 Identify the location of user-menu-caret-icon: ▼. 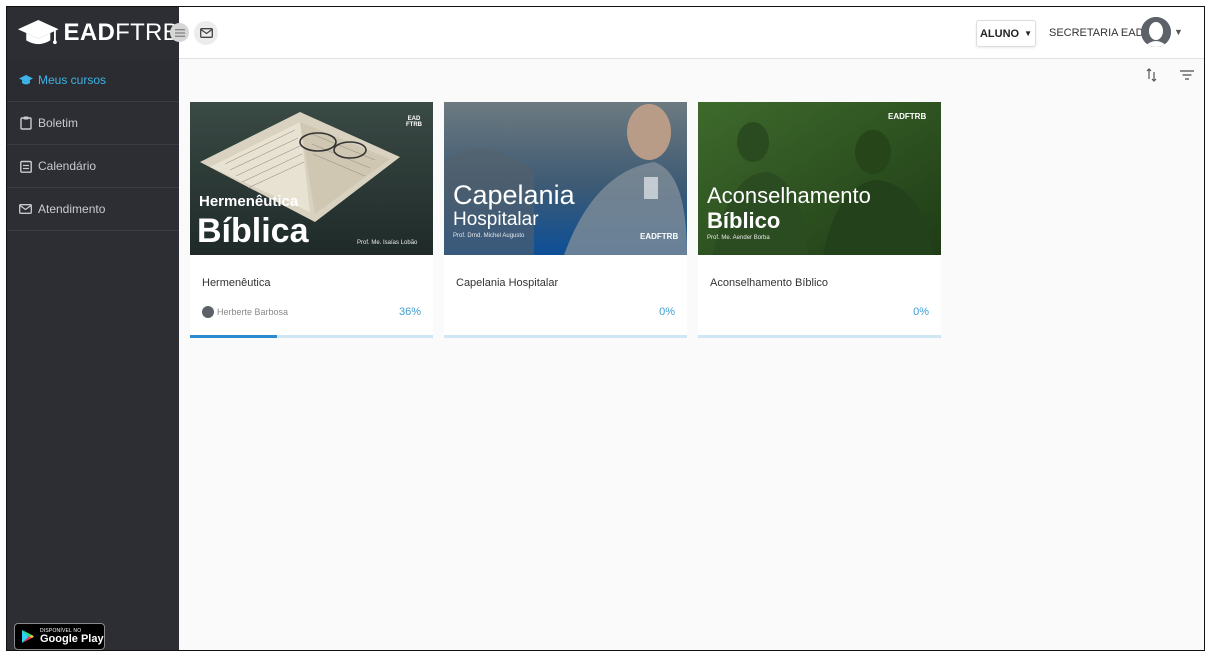
(1178, 32).